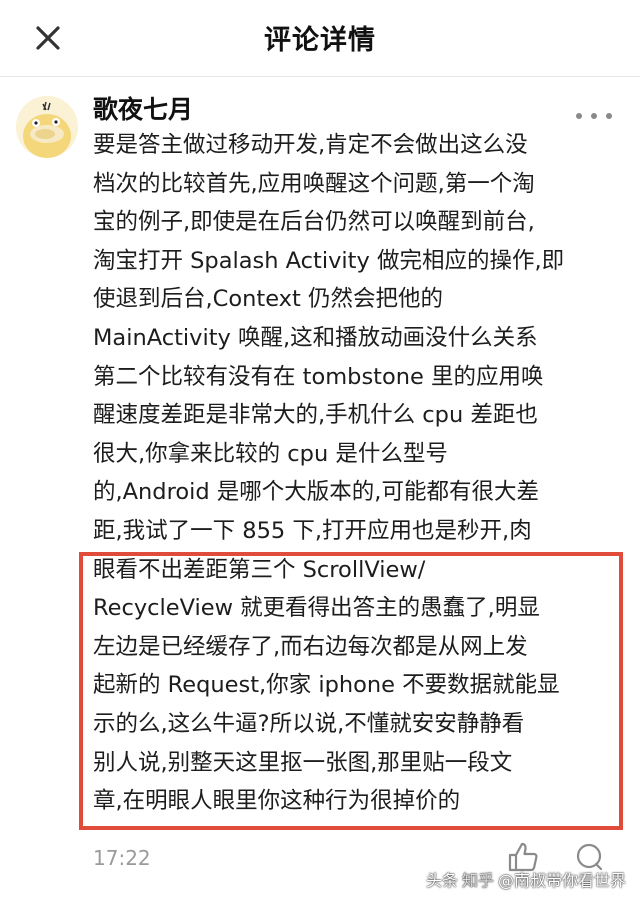 The image size is (640, 899). Describe the element at coordinates (315, 415) in the screenshot. I see `comment-line: 醒速度差距是非常大的,手机什么 cpu 差距也` at that location.